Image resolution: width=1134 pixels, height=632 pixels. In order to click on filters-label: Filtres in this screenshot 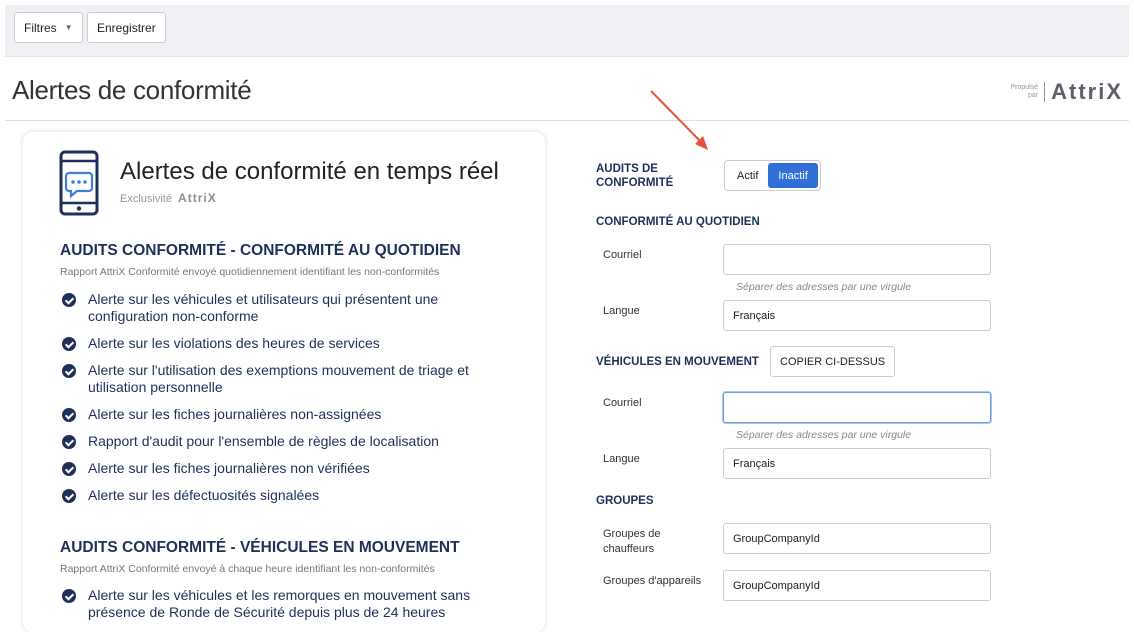, I will do `click(40, 27)`.